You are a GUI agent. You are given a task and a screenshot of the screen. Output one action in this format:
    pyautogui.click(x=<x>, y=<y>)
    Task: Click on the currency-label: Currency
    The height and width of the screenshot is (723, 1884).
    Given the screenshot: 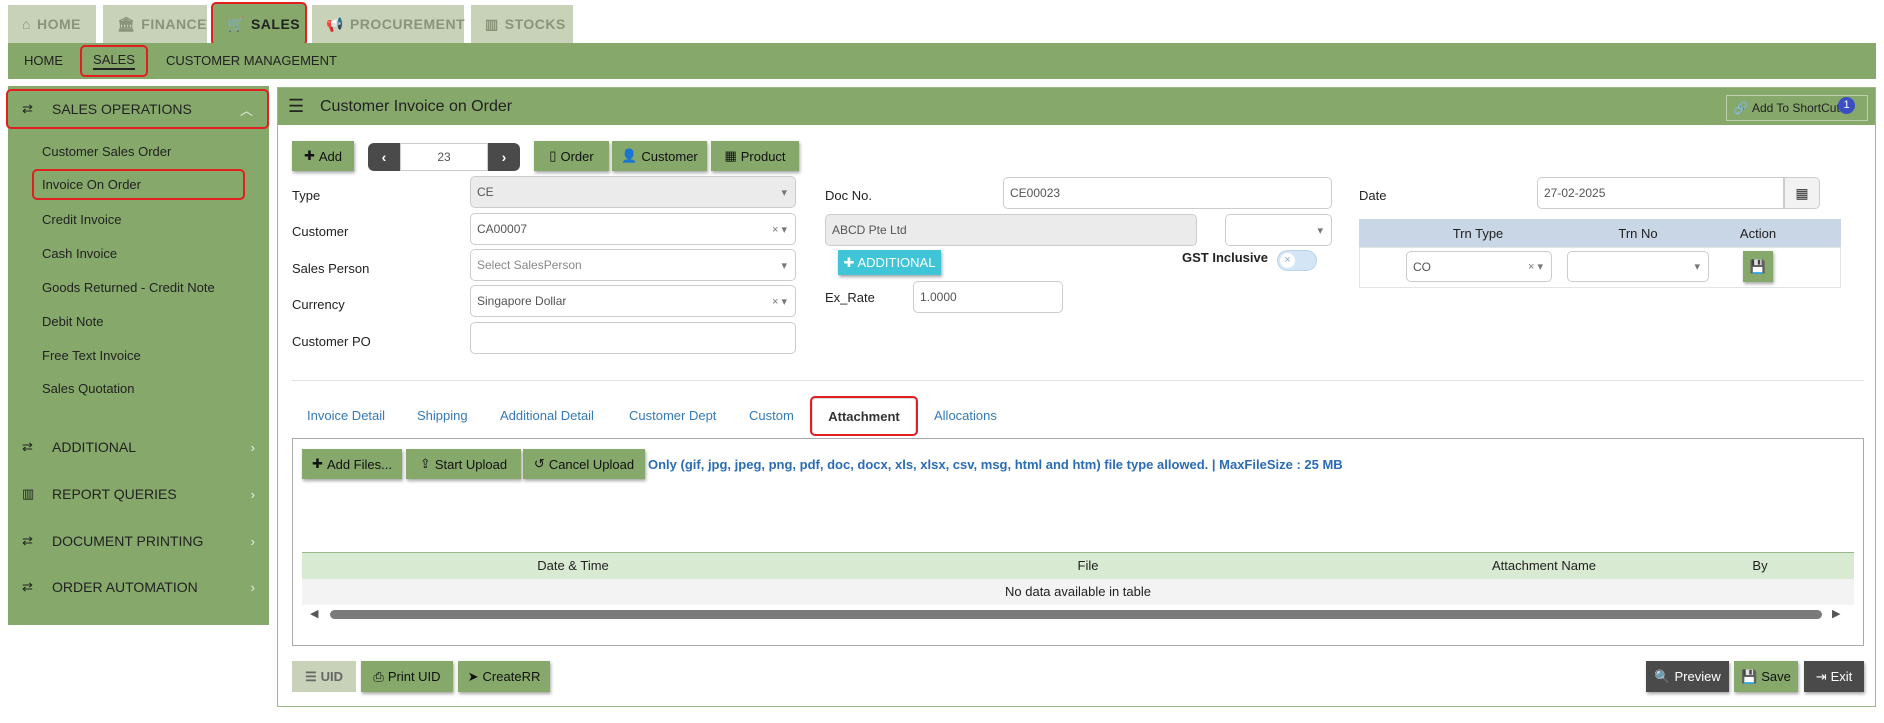 What is the action you would take?
    pyautogui.click(x=318, y=304)
    